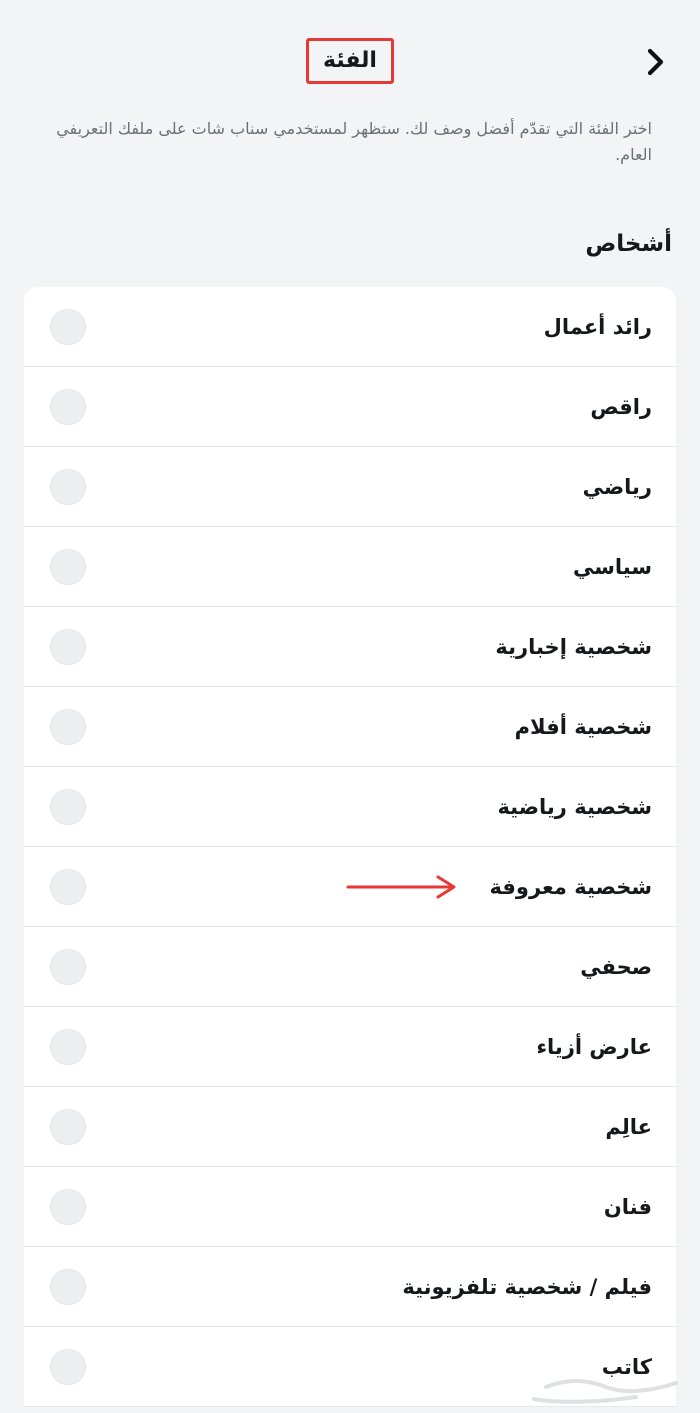  I want to click on category-option: شخصية إخبارية, so click(350, 647).